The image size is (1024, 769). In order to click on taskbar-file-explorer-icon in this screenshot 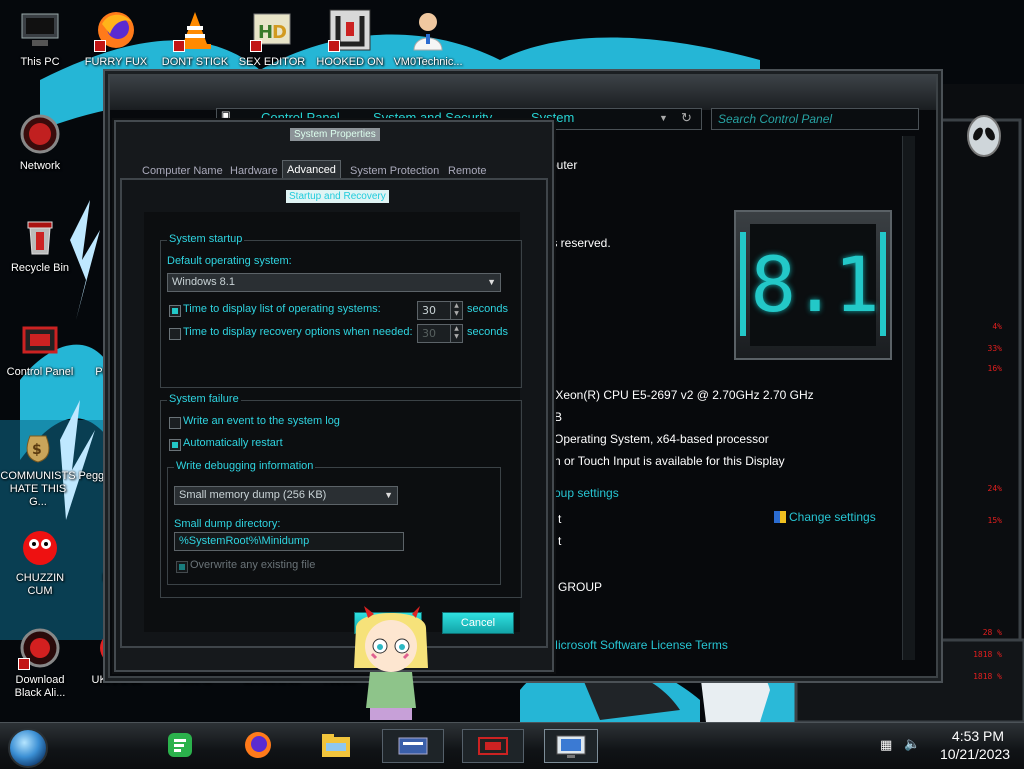, I will do `click(336, 745)`.